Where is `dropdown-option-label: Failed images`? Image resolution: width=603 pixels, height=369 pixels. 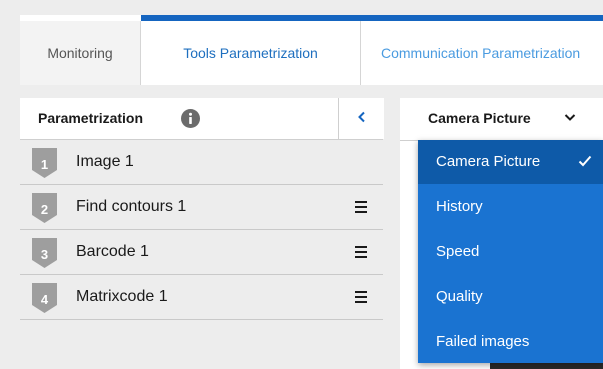 dropdown-option-label: Failed images is located at coordinates (483, 341).